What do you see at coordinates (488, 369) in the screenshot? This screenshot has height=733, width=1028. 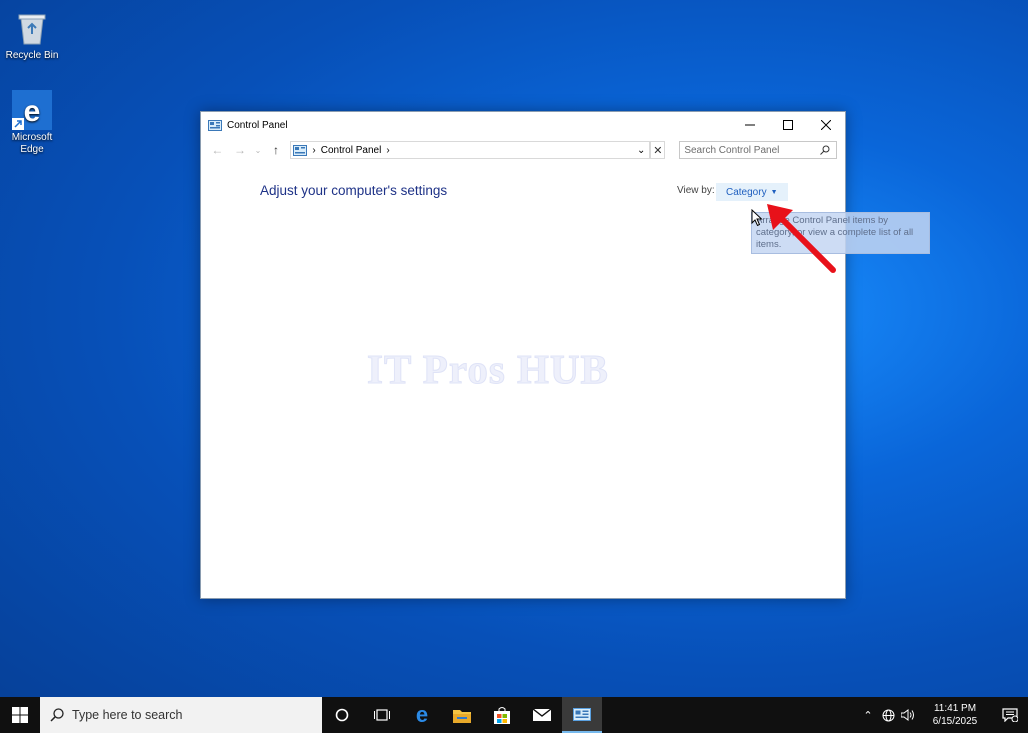 I see `watermark: IT Pros HUB` at bounding box center [488, 369].